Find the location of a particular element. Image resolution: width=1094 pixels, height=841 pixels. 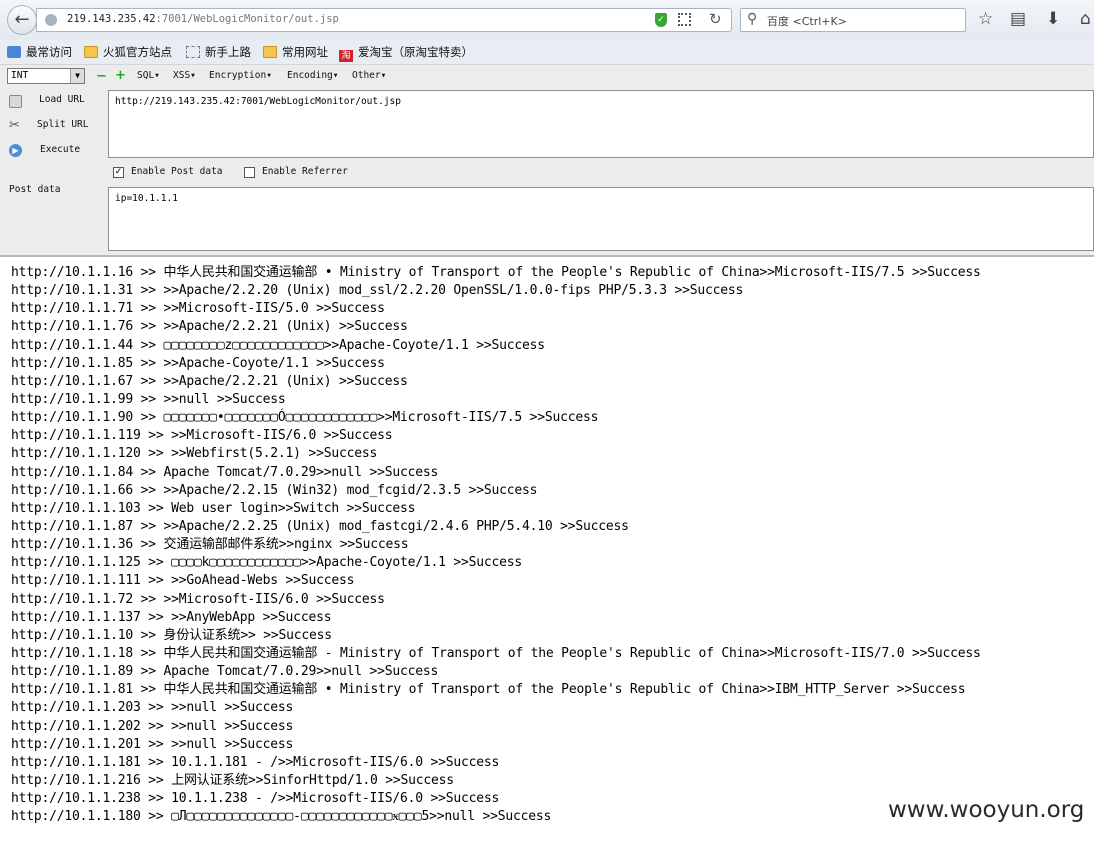

search-box: ⚲ 百度 <Ctrl+K> is located at coordinates (853, 20).